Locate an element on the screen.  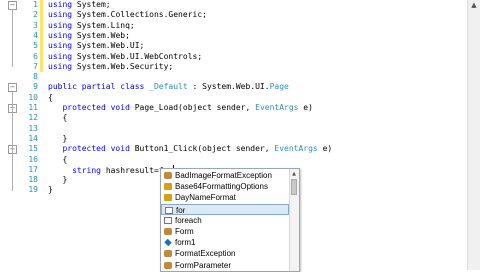
code-line: using System.Collections.Generic; is located at coordinates (127, 15).